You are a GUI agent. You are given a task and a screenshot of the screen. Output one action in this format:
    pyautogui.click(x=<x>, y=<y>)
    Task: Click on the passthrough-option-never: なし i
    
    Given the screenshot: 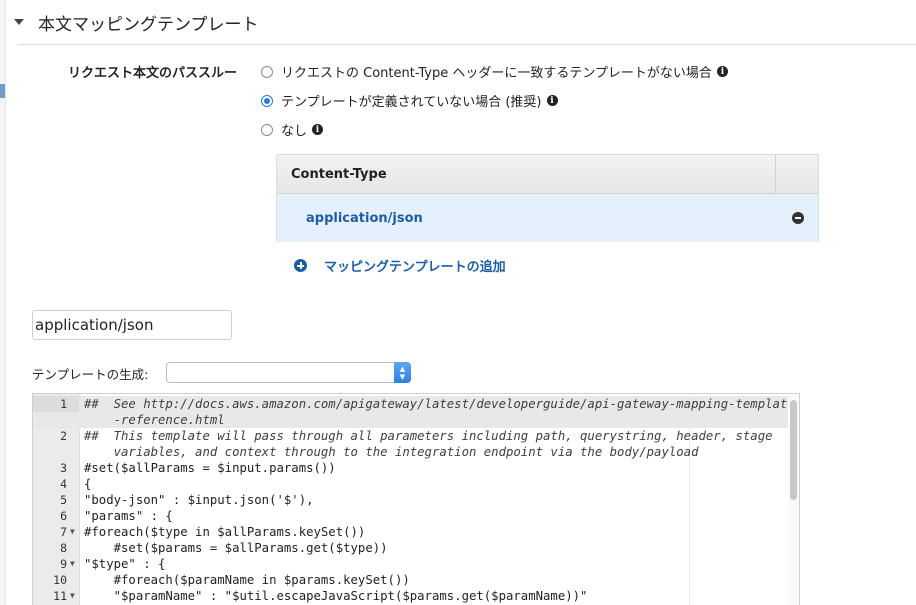 What is the action you would take?
    pyautogui.click(x=292, y=129)
    